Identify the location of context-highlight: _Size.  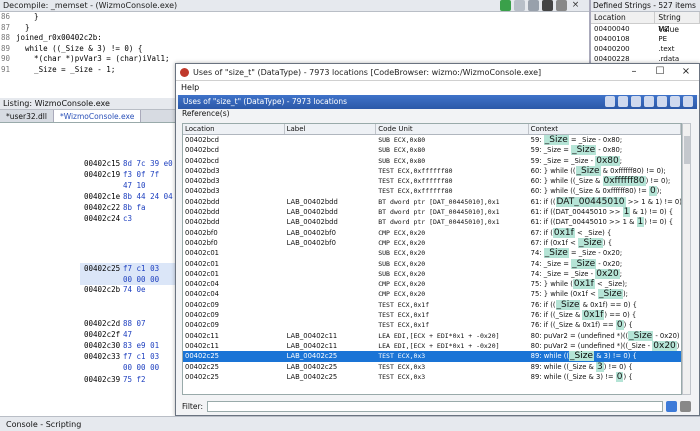
(590, 242).